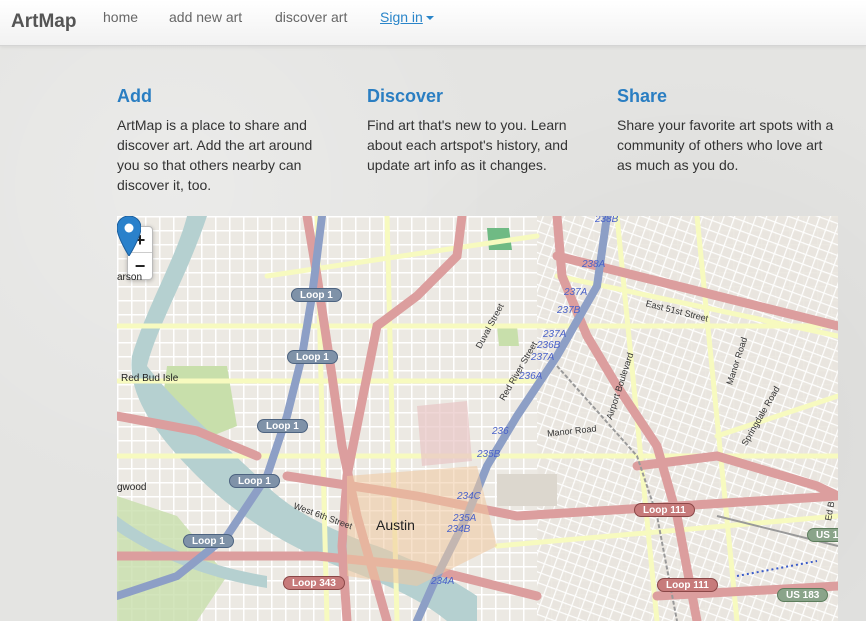 This screenshot has height=621, width=866. Describe the element at coordinates (569, 310) in the screenshot. I see `exit-label: 237B` at that location.